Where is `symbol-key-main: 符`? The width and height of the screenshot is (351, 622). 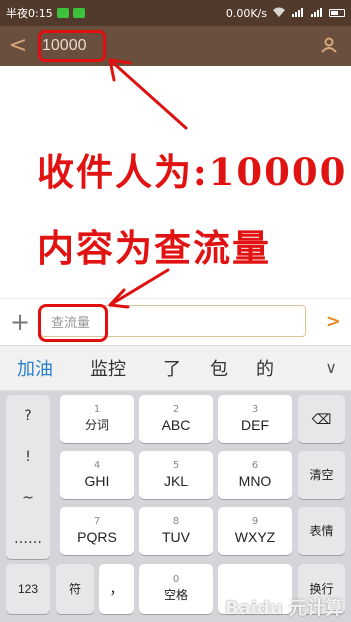 symbol-key-main: 符 is located at coordinates (75, 589).